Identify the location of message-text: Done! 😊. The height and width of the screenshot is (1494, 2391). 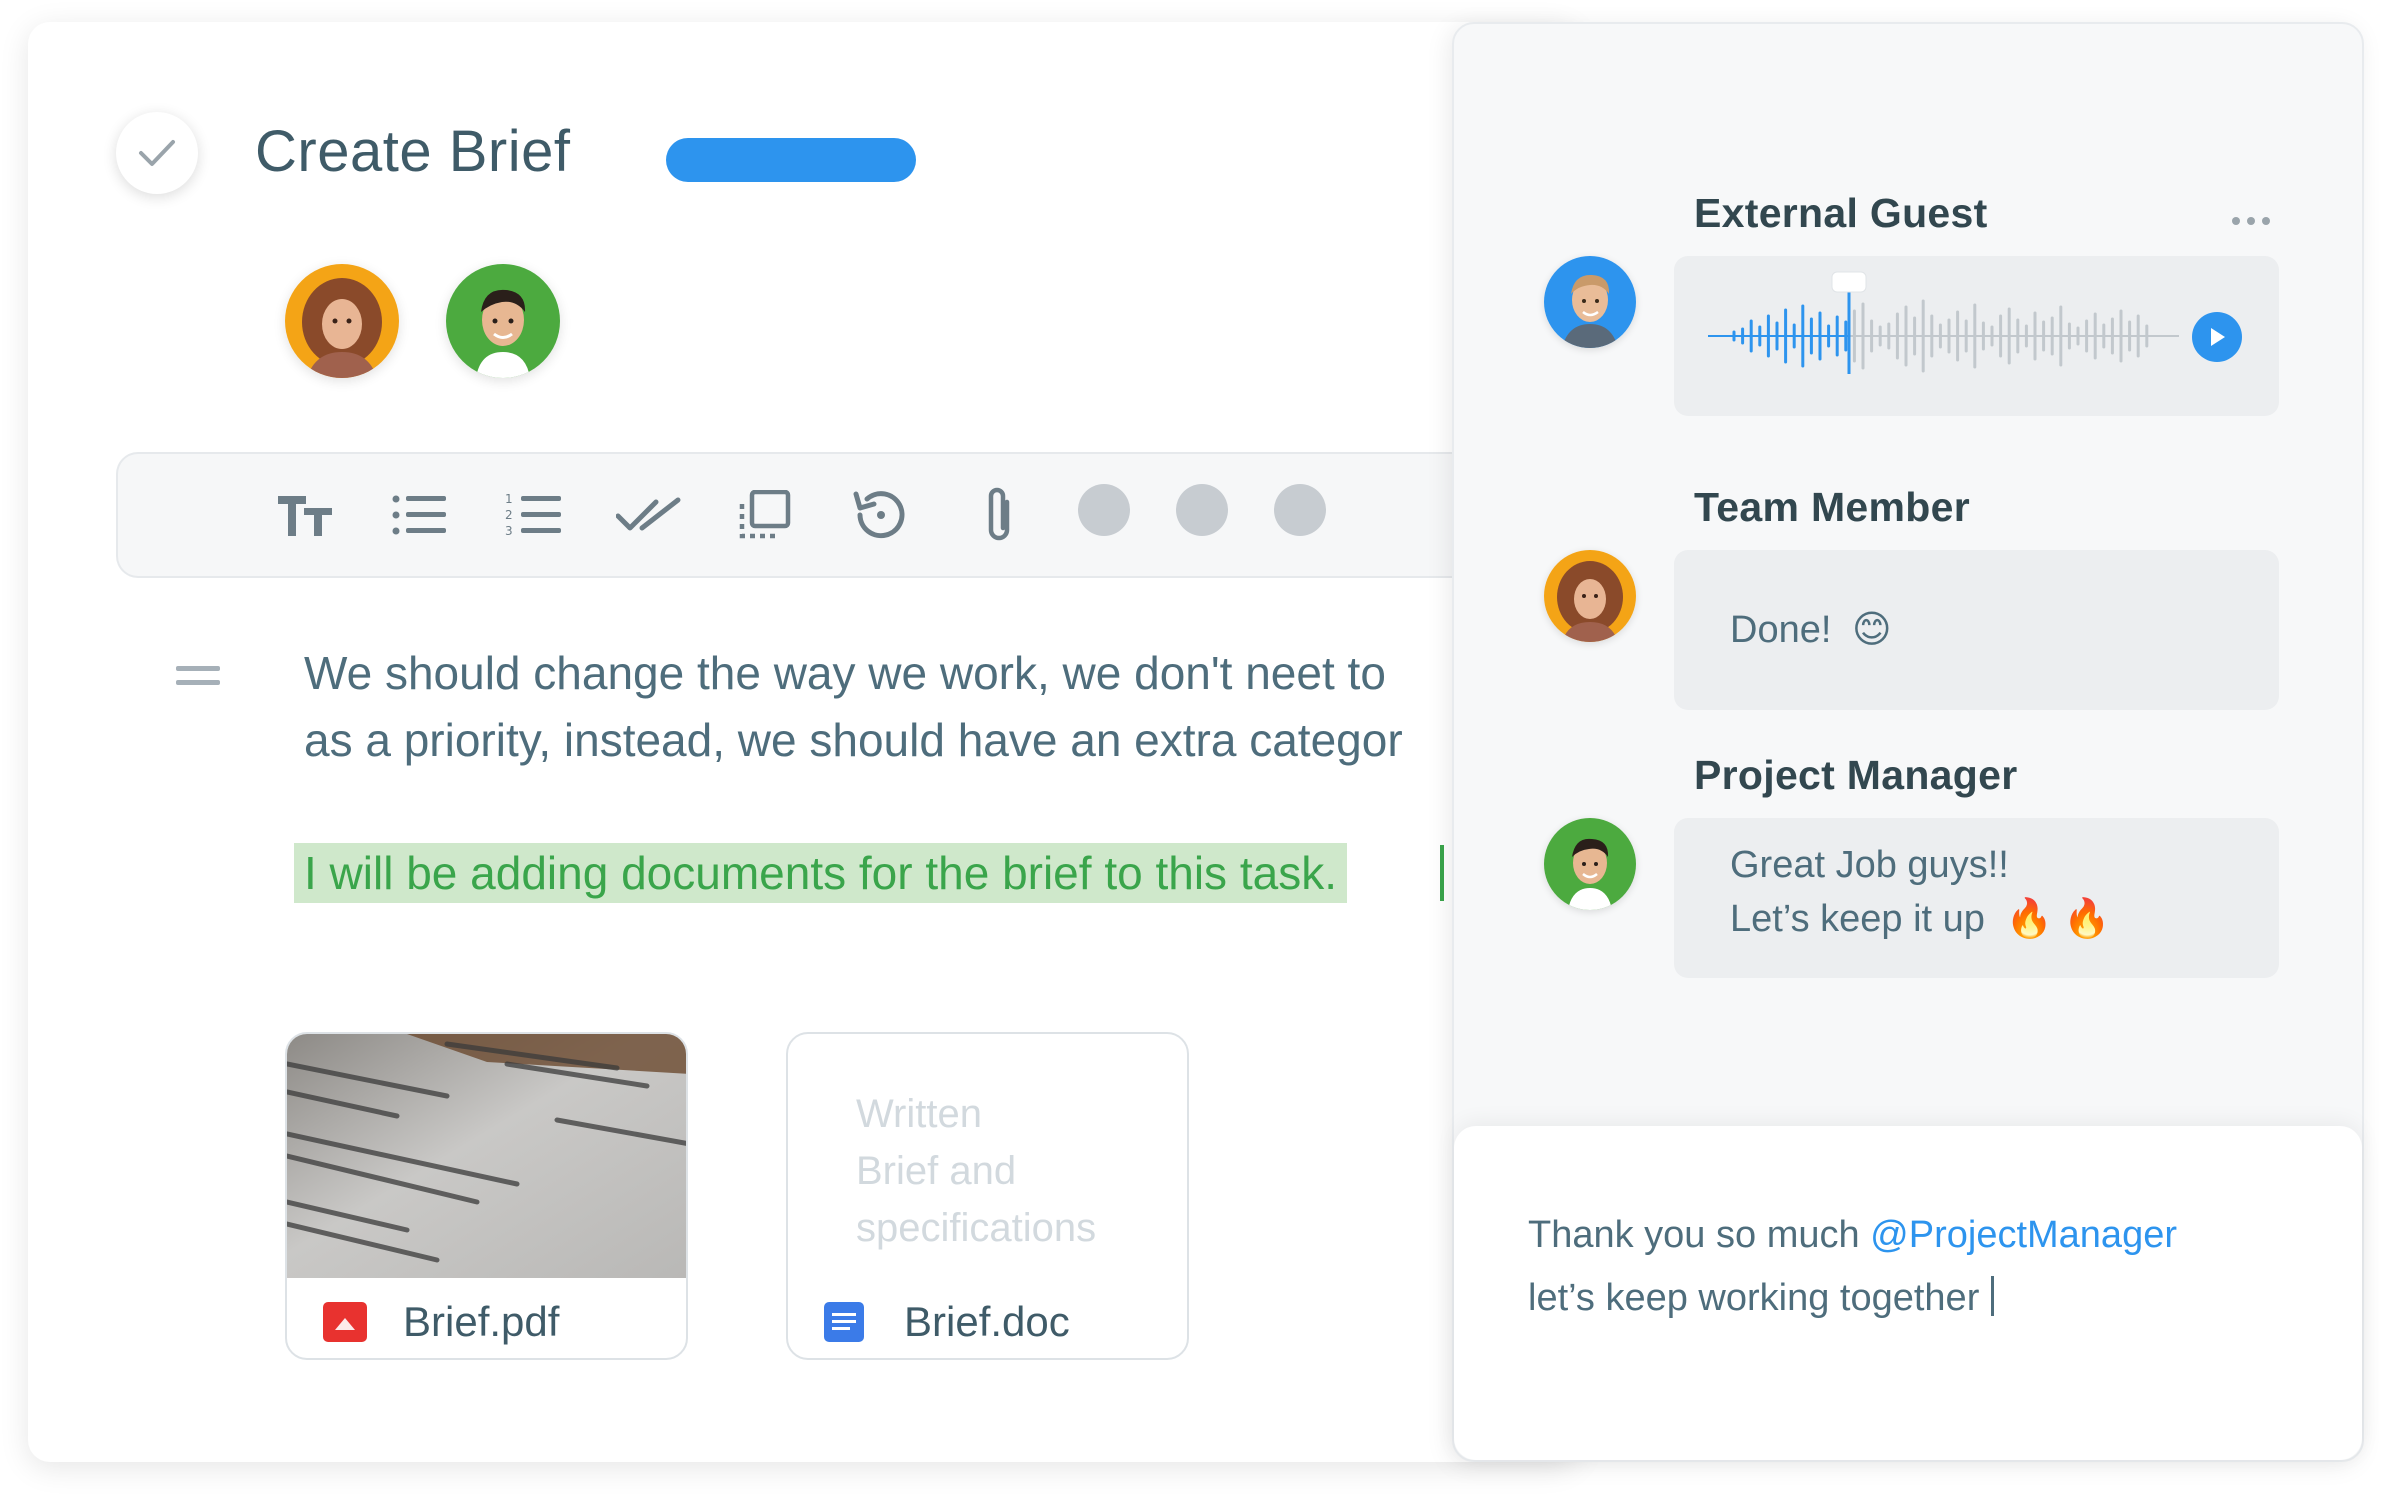
(1811, 630).